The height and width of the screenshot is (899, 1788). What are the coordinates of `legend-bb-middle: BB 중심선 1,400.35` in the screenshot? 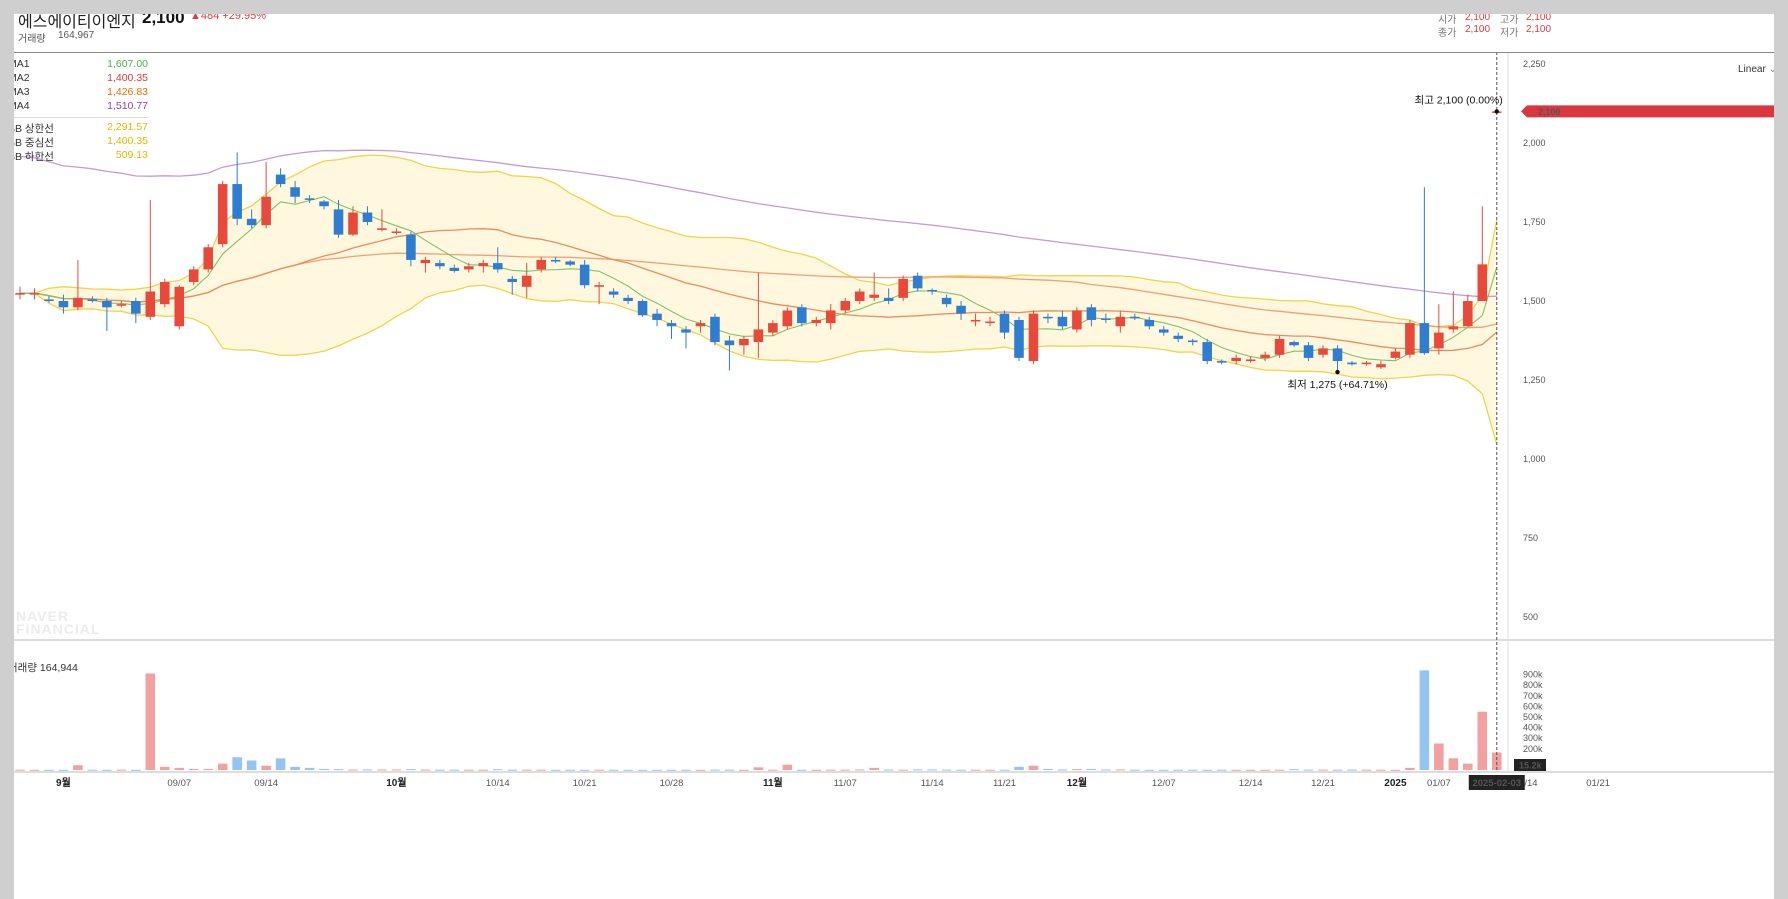 It's located at (81, 142).